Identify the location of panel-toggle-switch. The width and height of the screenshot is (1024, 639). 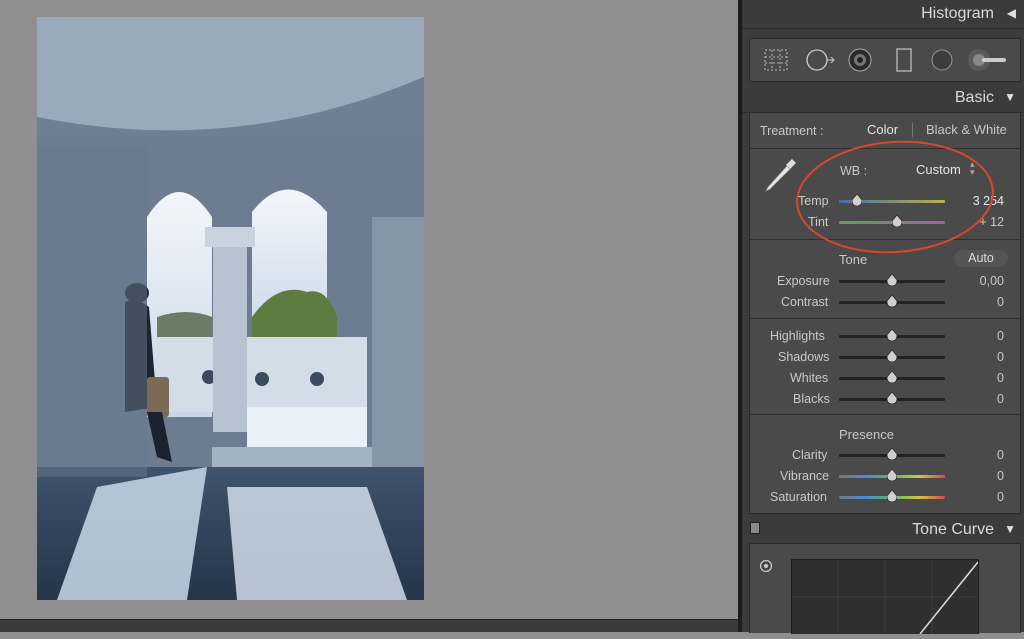
(755, 528).